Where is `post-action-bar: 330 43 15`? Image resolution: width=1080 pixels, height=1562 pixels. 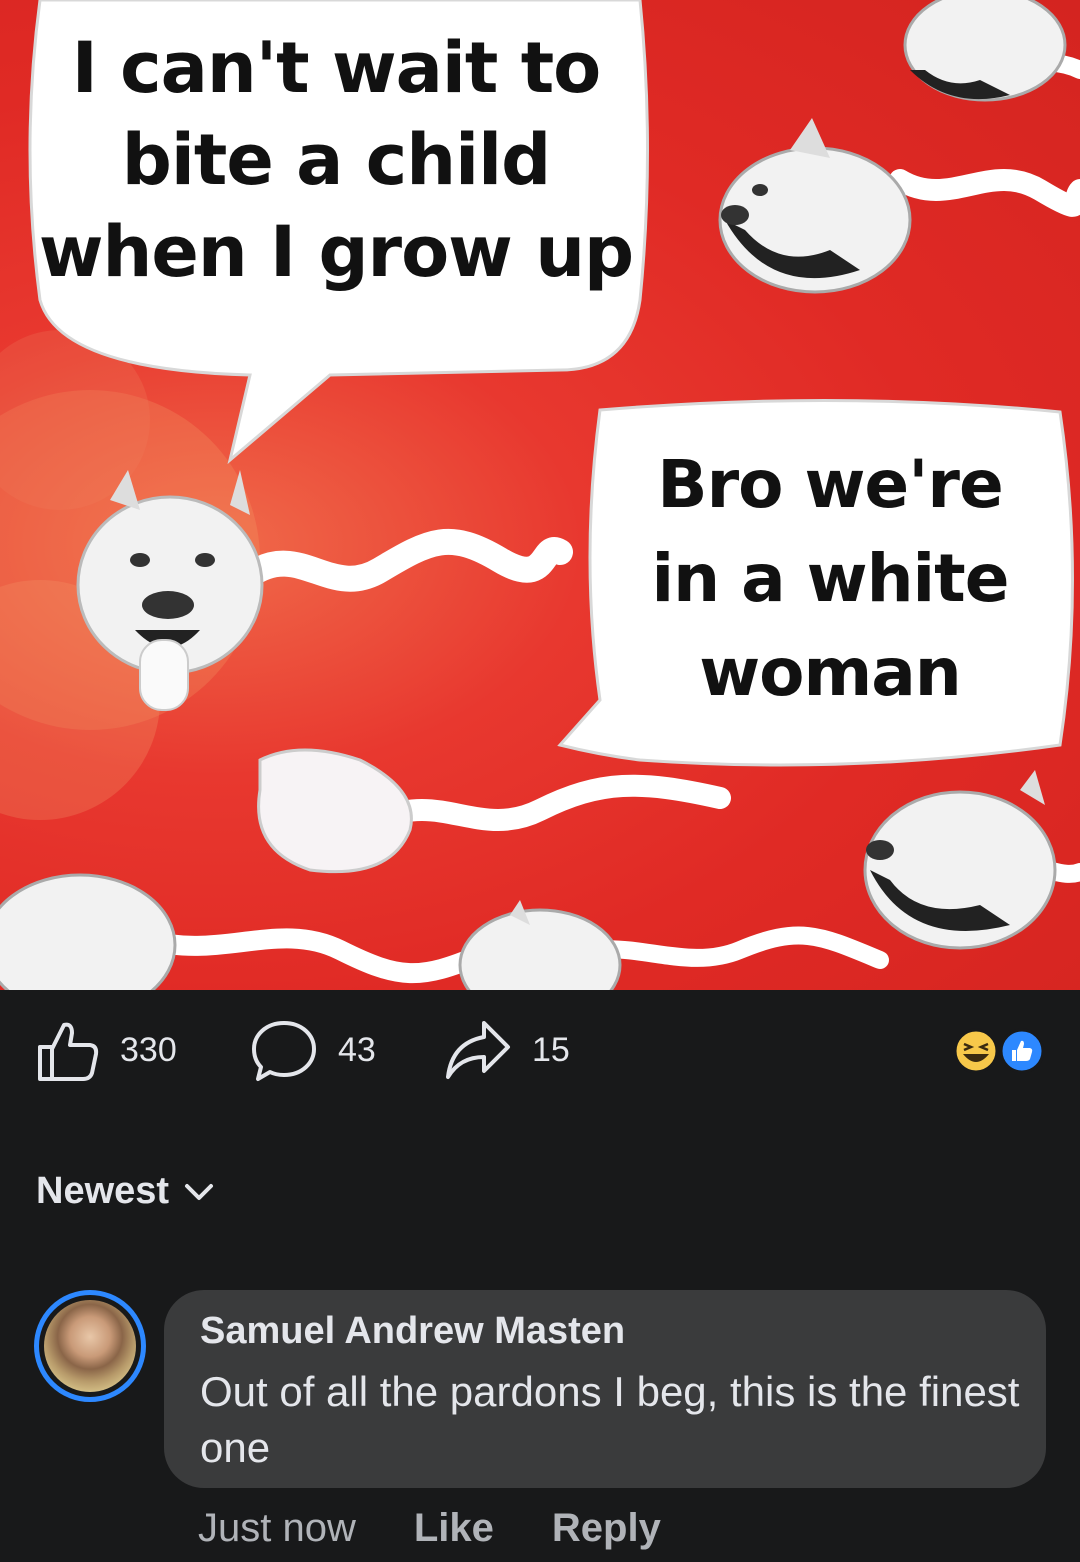
post-action-bar: 330 43 15 is located at coordinates (540, 1055).